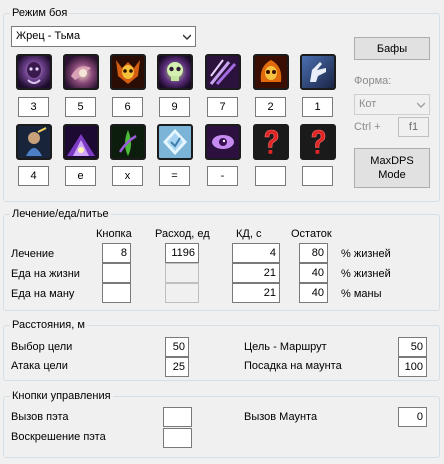 This screenshot has width=444, height=464. Describe the element at coordinates (81, 72) in the screenshot. I see `mind-vortex-icon` at that location.